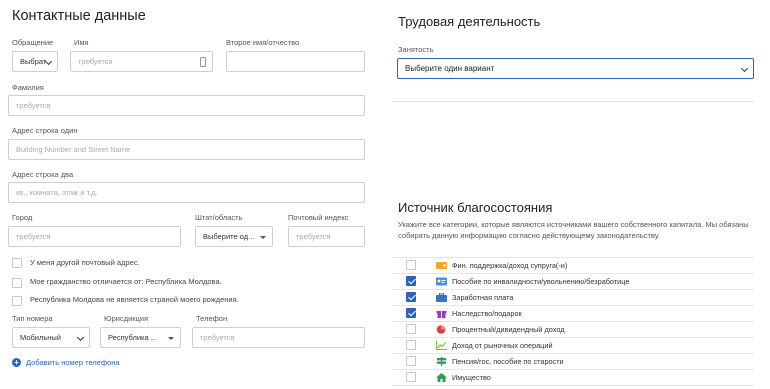 This screenshot has width=770, height=389. What do you see at coordinates (573, 346) in the screenshot?
I see `wealth-item-market: Доход от рыночных операций` at bounding box center [573, 346].